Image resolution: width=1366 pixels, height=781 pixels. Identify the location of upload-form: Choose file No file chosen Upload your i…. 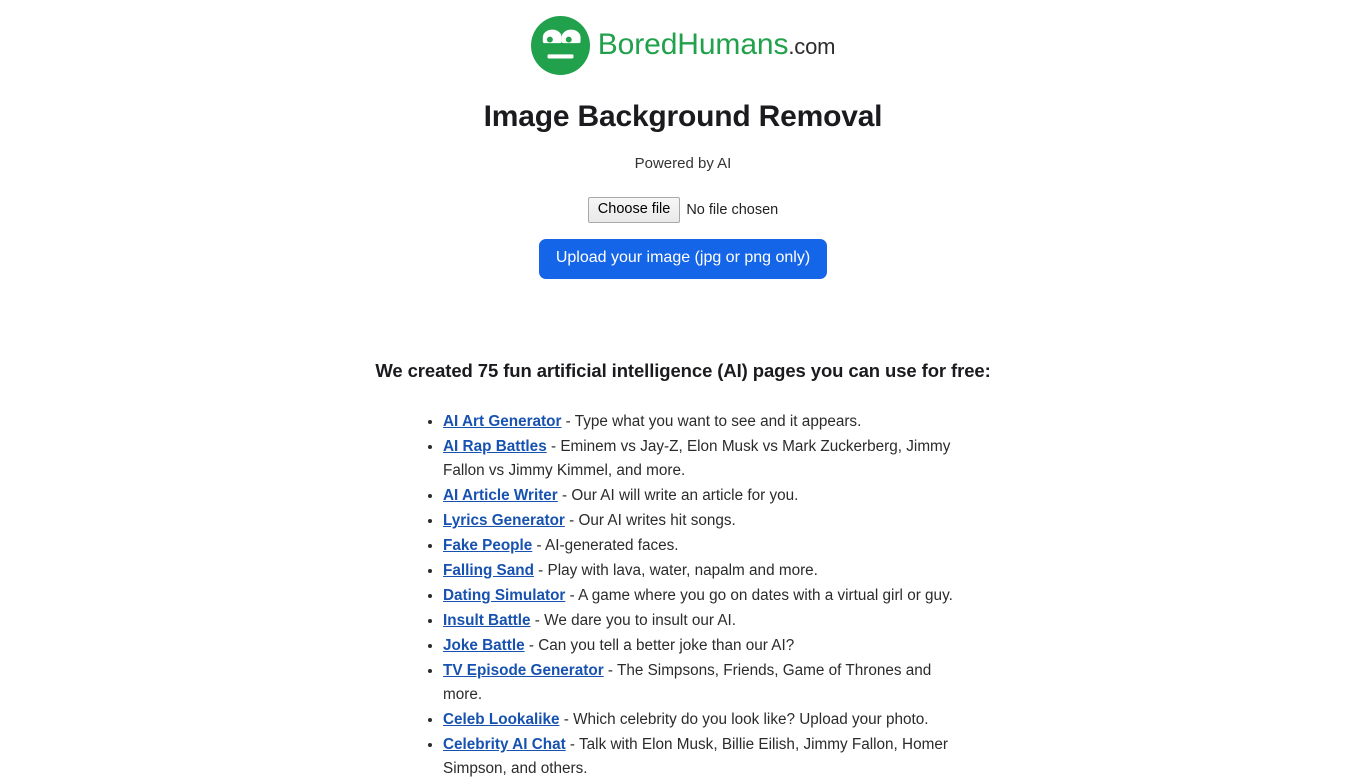
(683, 238).